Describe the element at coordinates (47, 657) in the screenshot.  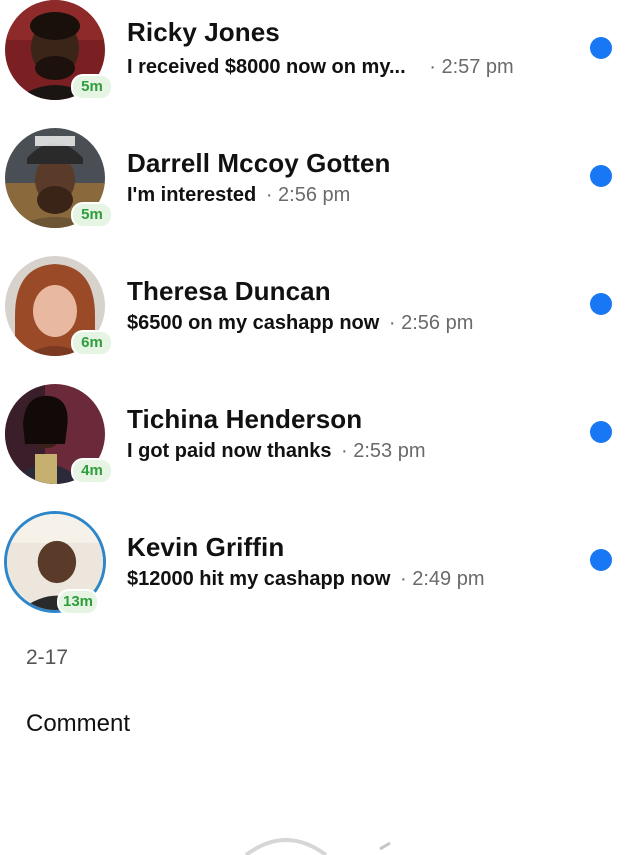
I see `post-date: 2-17` at that location.